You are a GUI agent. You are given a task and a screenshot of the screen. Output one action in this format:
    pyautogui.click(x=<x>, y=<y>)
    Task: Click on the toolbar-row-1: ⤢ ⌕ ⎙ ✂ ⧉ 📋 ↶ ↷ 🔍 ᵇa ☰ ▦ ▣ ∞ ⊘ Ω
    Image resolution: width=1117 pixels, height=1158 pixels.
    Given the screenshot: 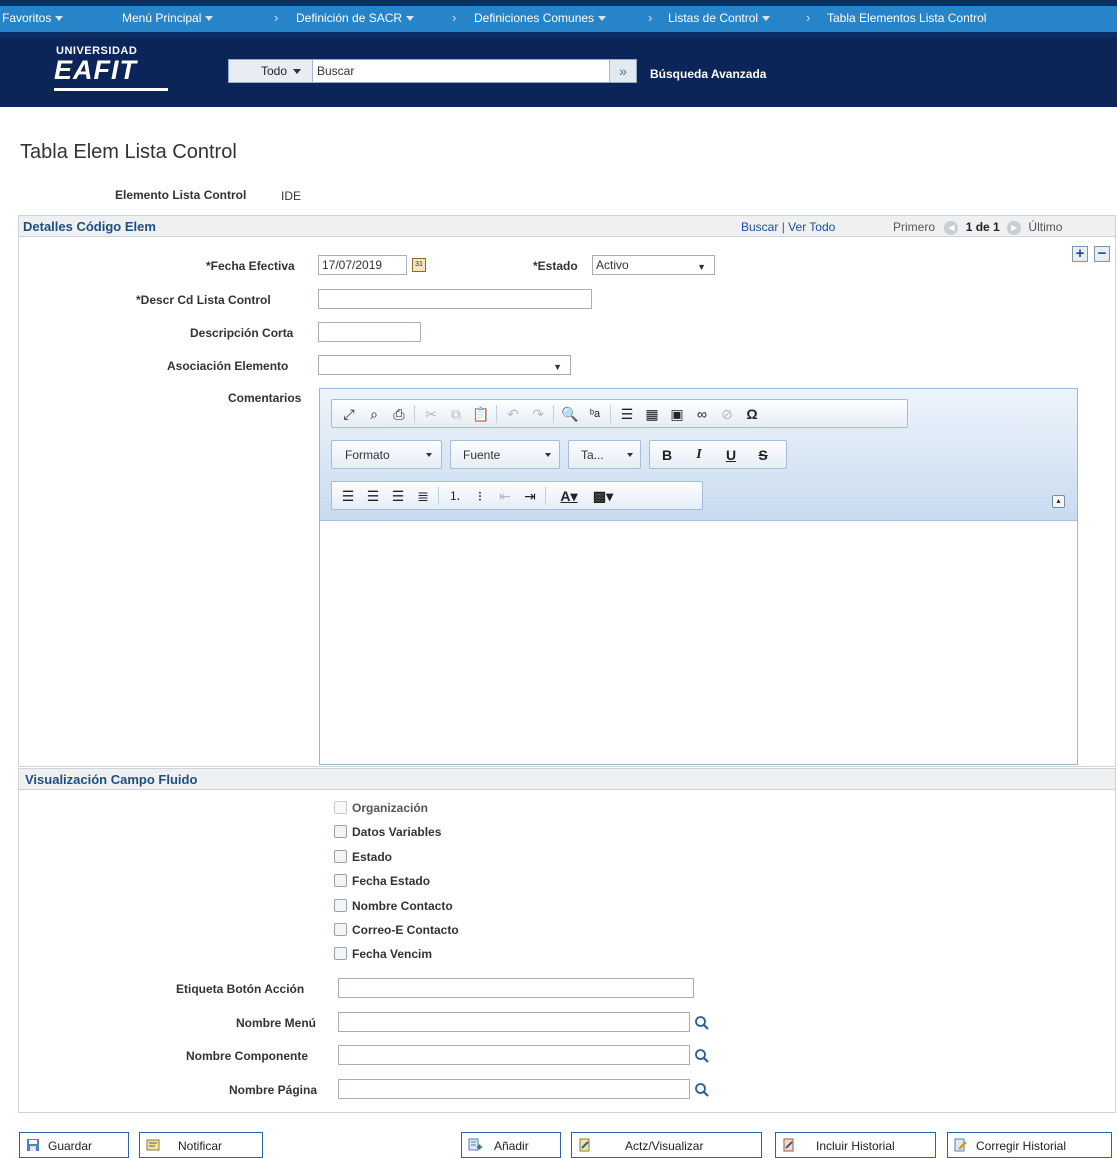 What is the action you would take?
    pyautogui.click(x=619, y=413)
    